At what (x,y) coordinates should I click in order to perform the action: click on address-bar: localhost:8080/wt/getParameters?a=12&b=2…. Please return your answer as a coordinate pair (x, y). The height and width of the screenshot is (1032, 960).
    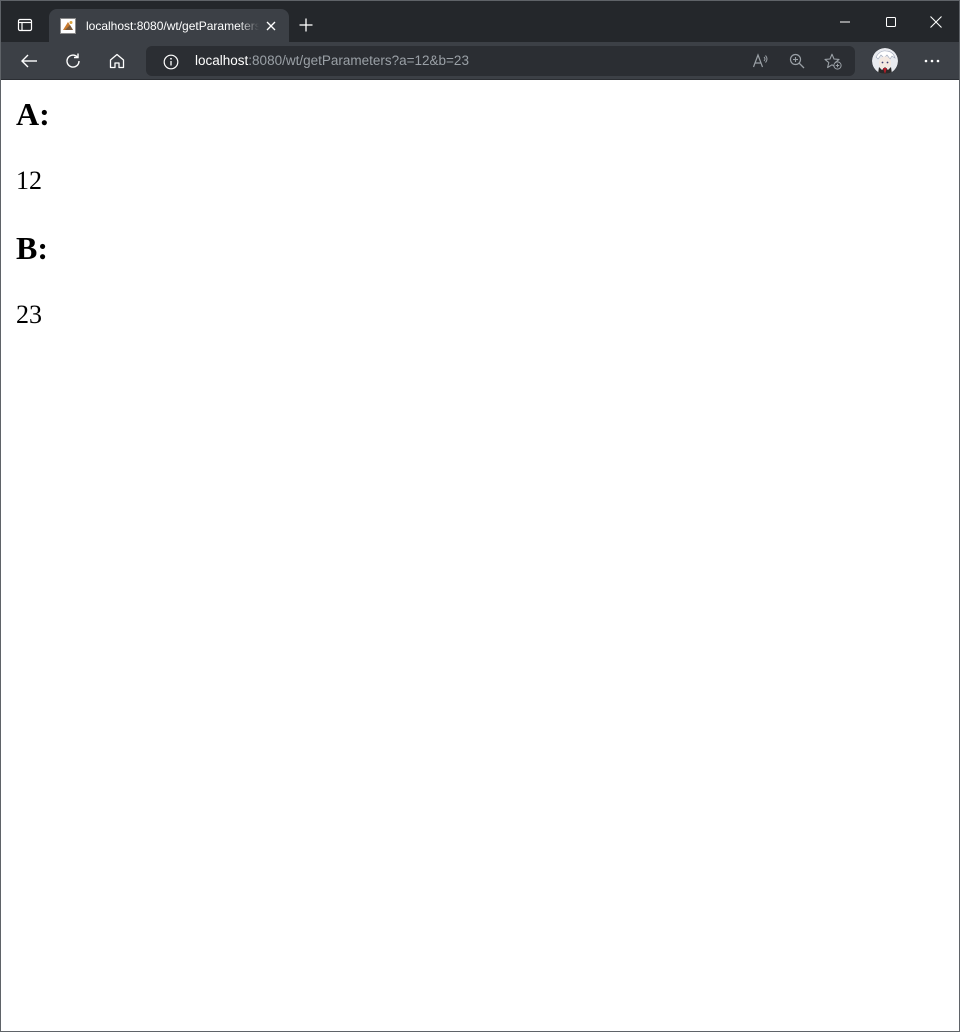
    Looking at the image, I should click on (500, 61).